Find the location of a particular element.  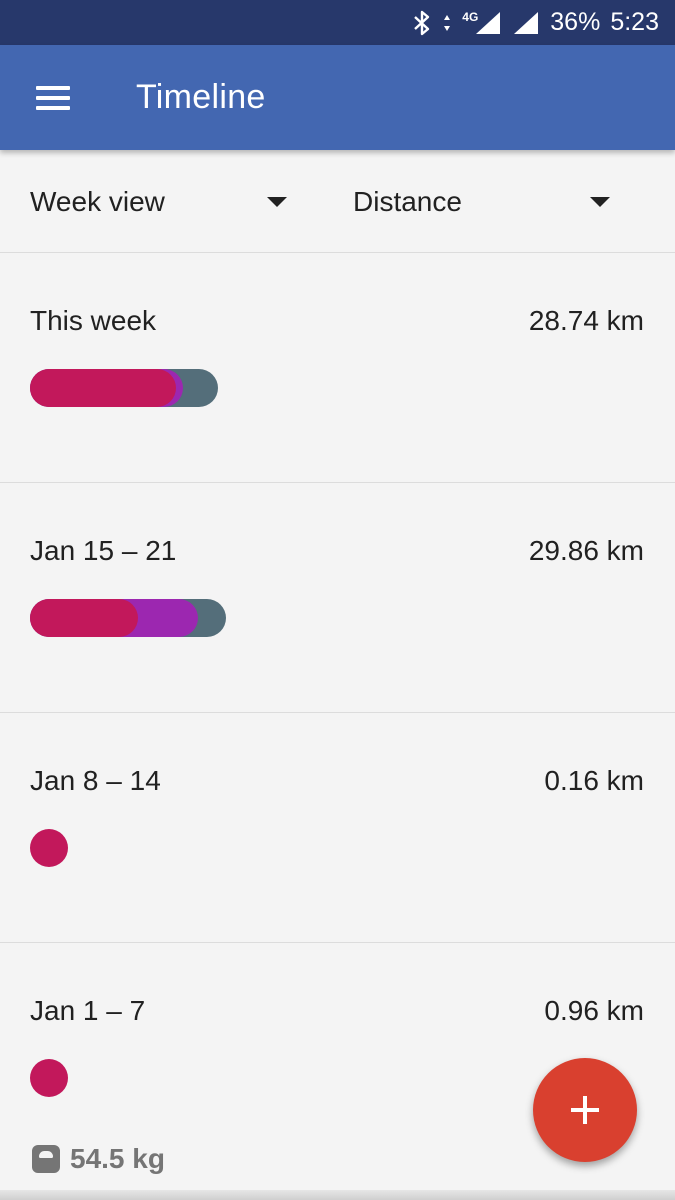

plus-icon is located at coordinates (585, 1110).